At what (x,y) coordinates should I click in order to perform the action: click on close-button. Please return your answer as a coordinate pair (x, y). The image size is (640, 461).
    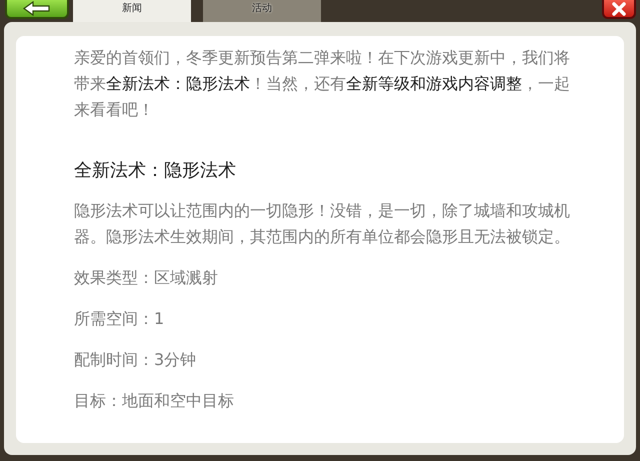
    Looking at the image, I should click on (619, 9).